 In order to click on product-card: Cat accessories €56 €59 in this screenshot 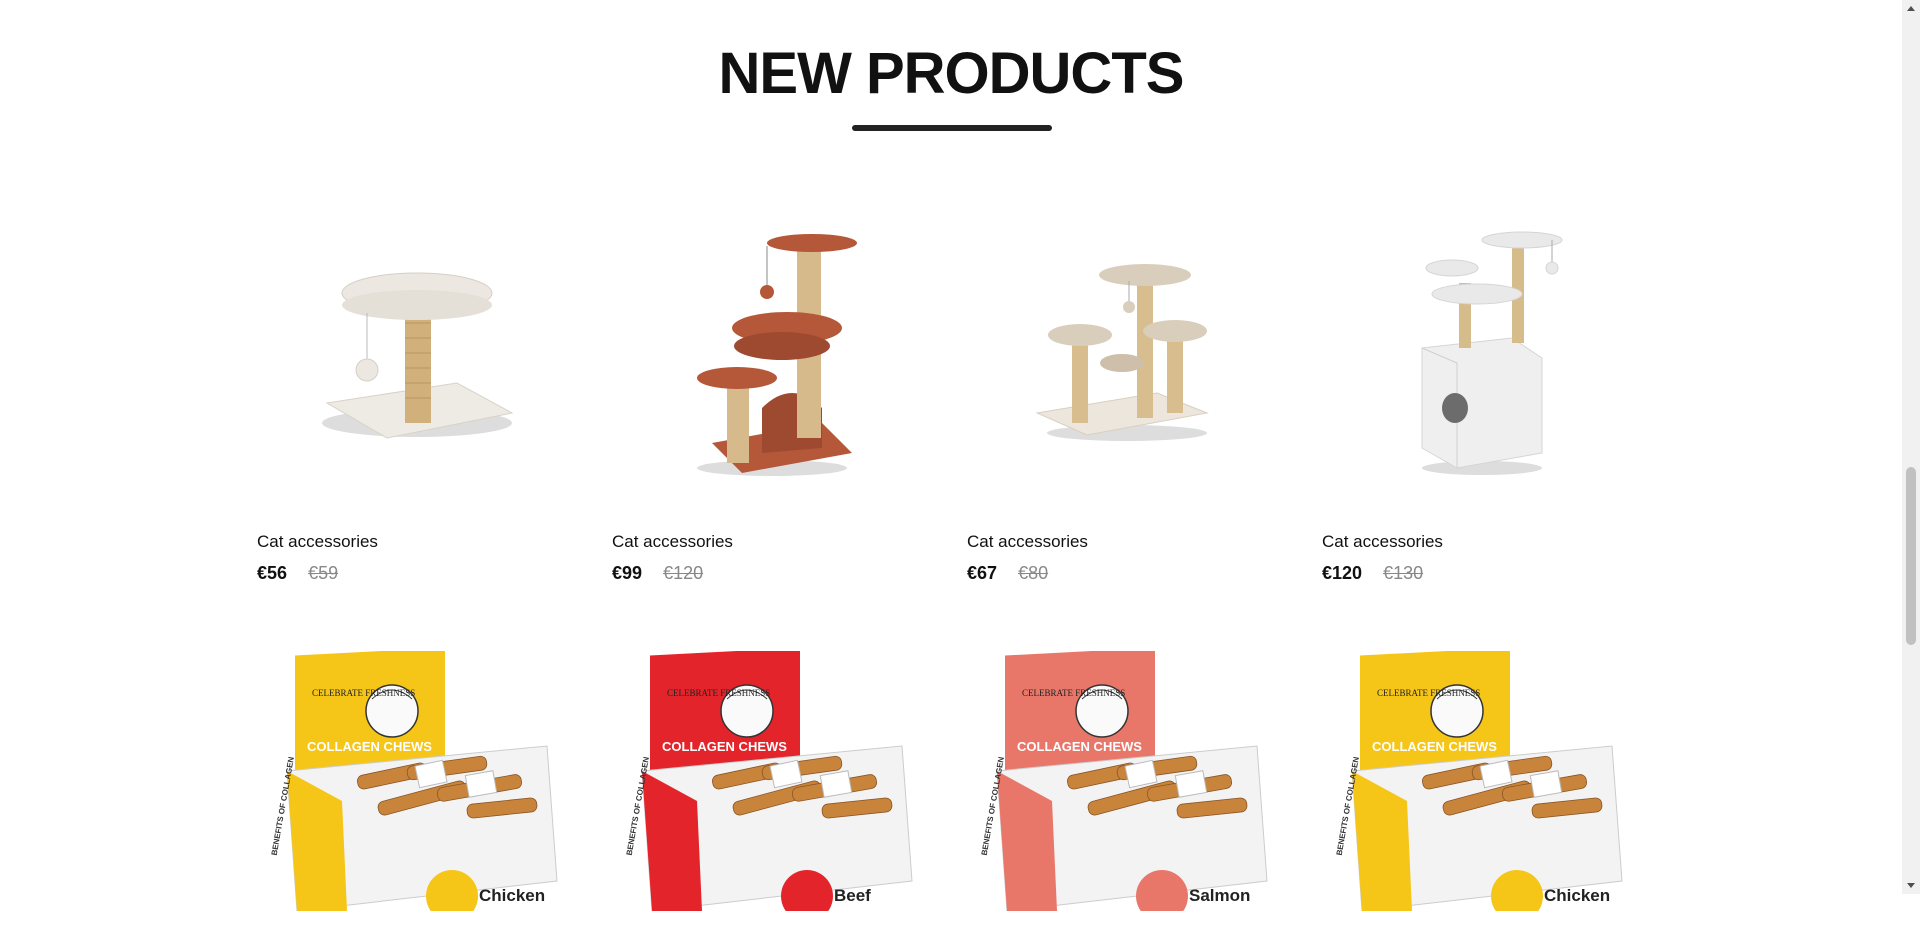, I will do `click(417, 394)`.